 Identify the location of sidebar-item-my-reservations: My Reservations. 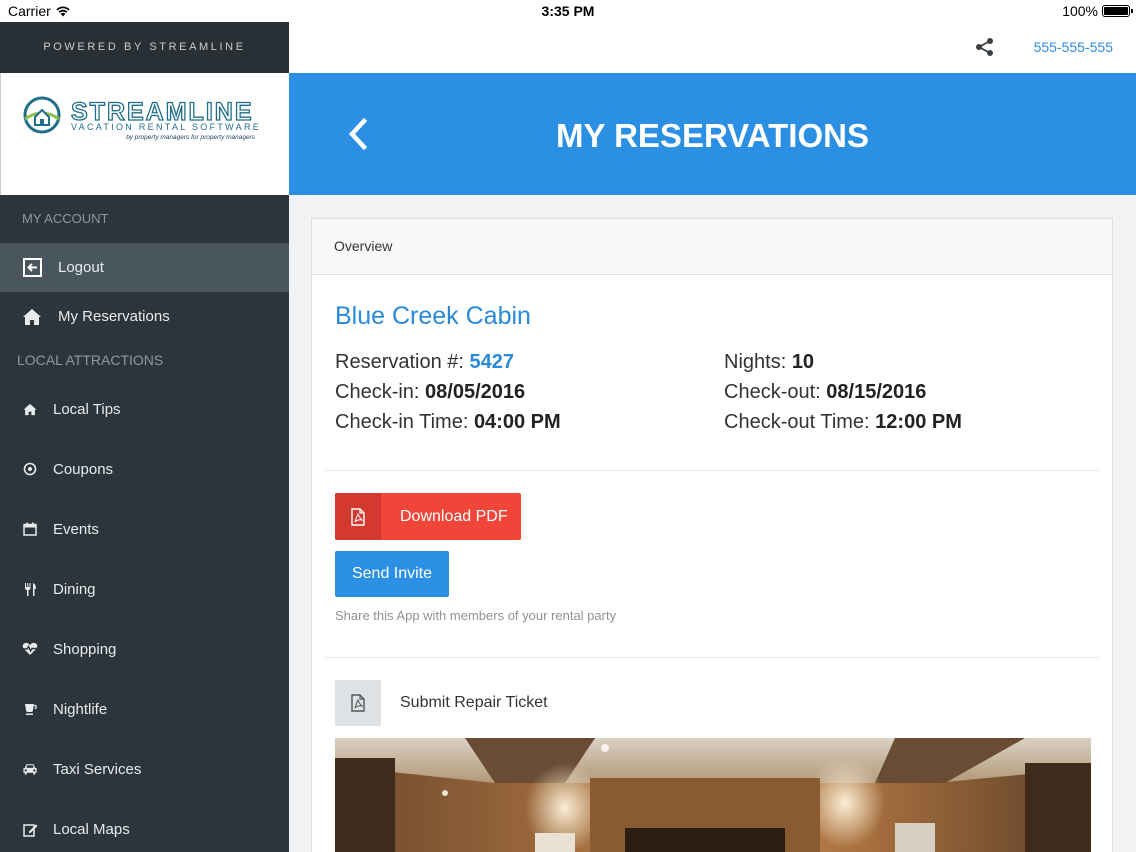
(144, 316).